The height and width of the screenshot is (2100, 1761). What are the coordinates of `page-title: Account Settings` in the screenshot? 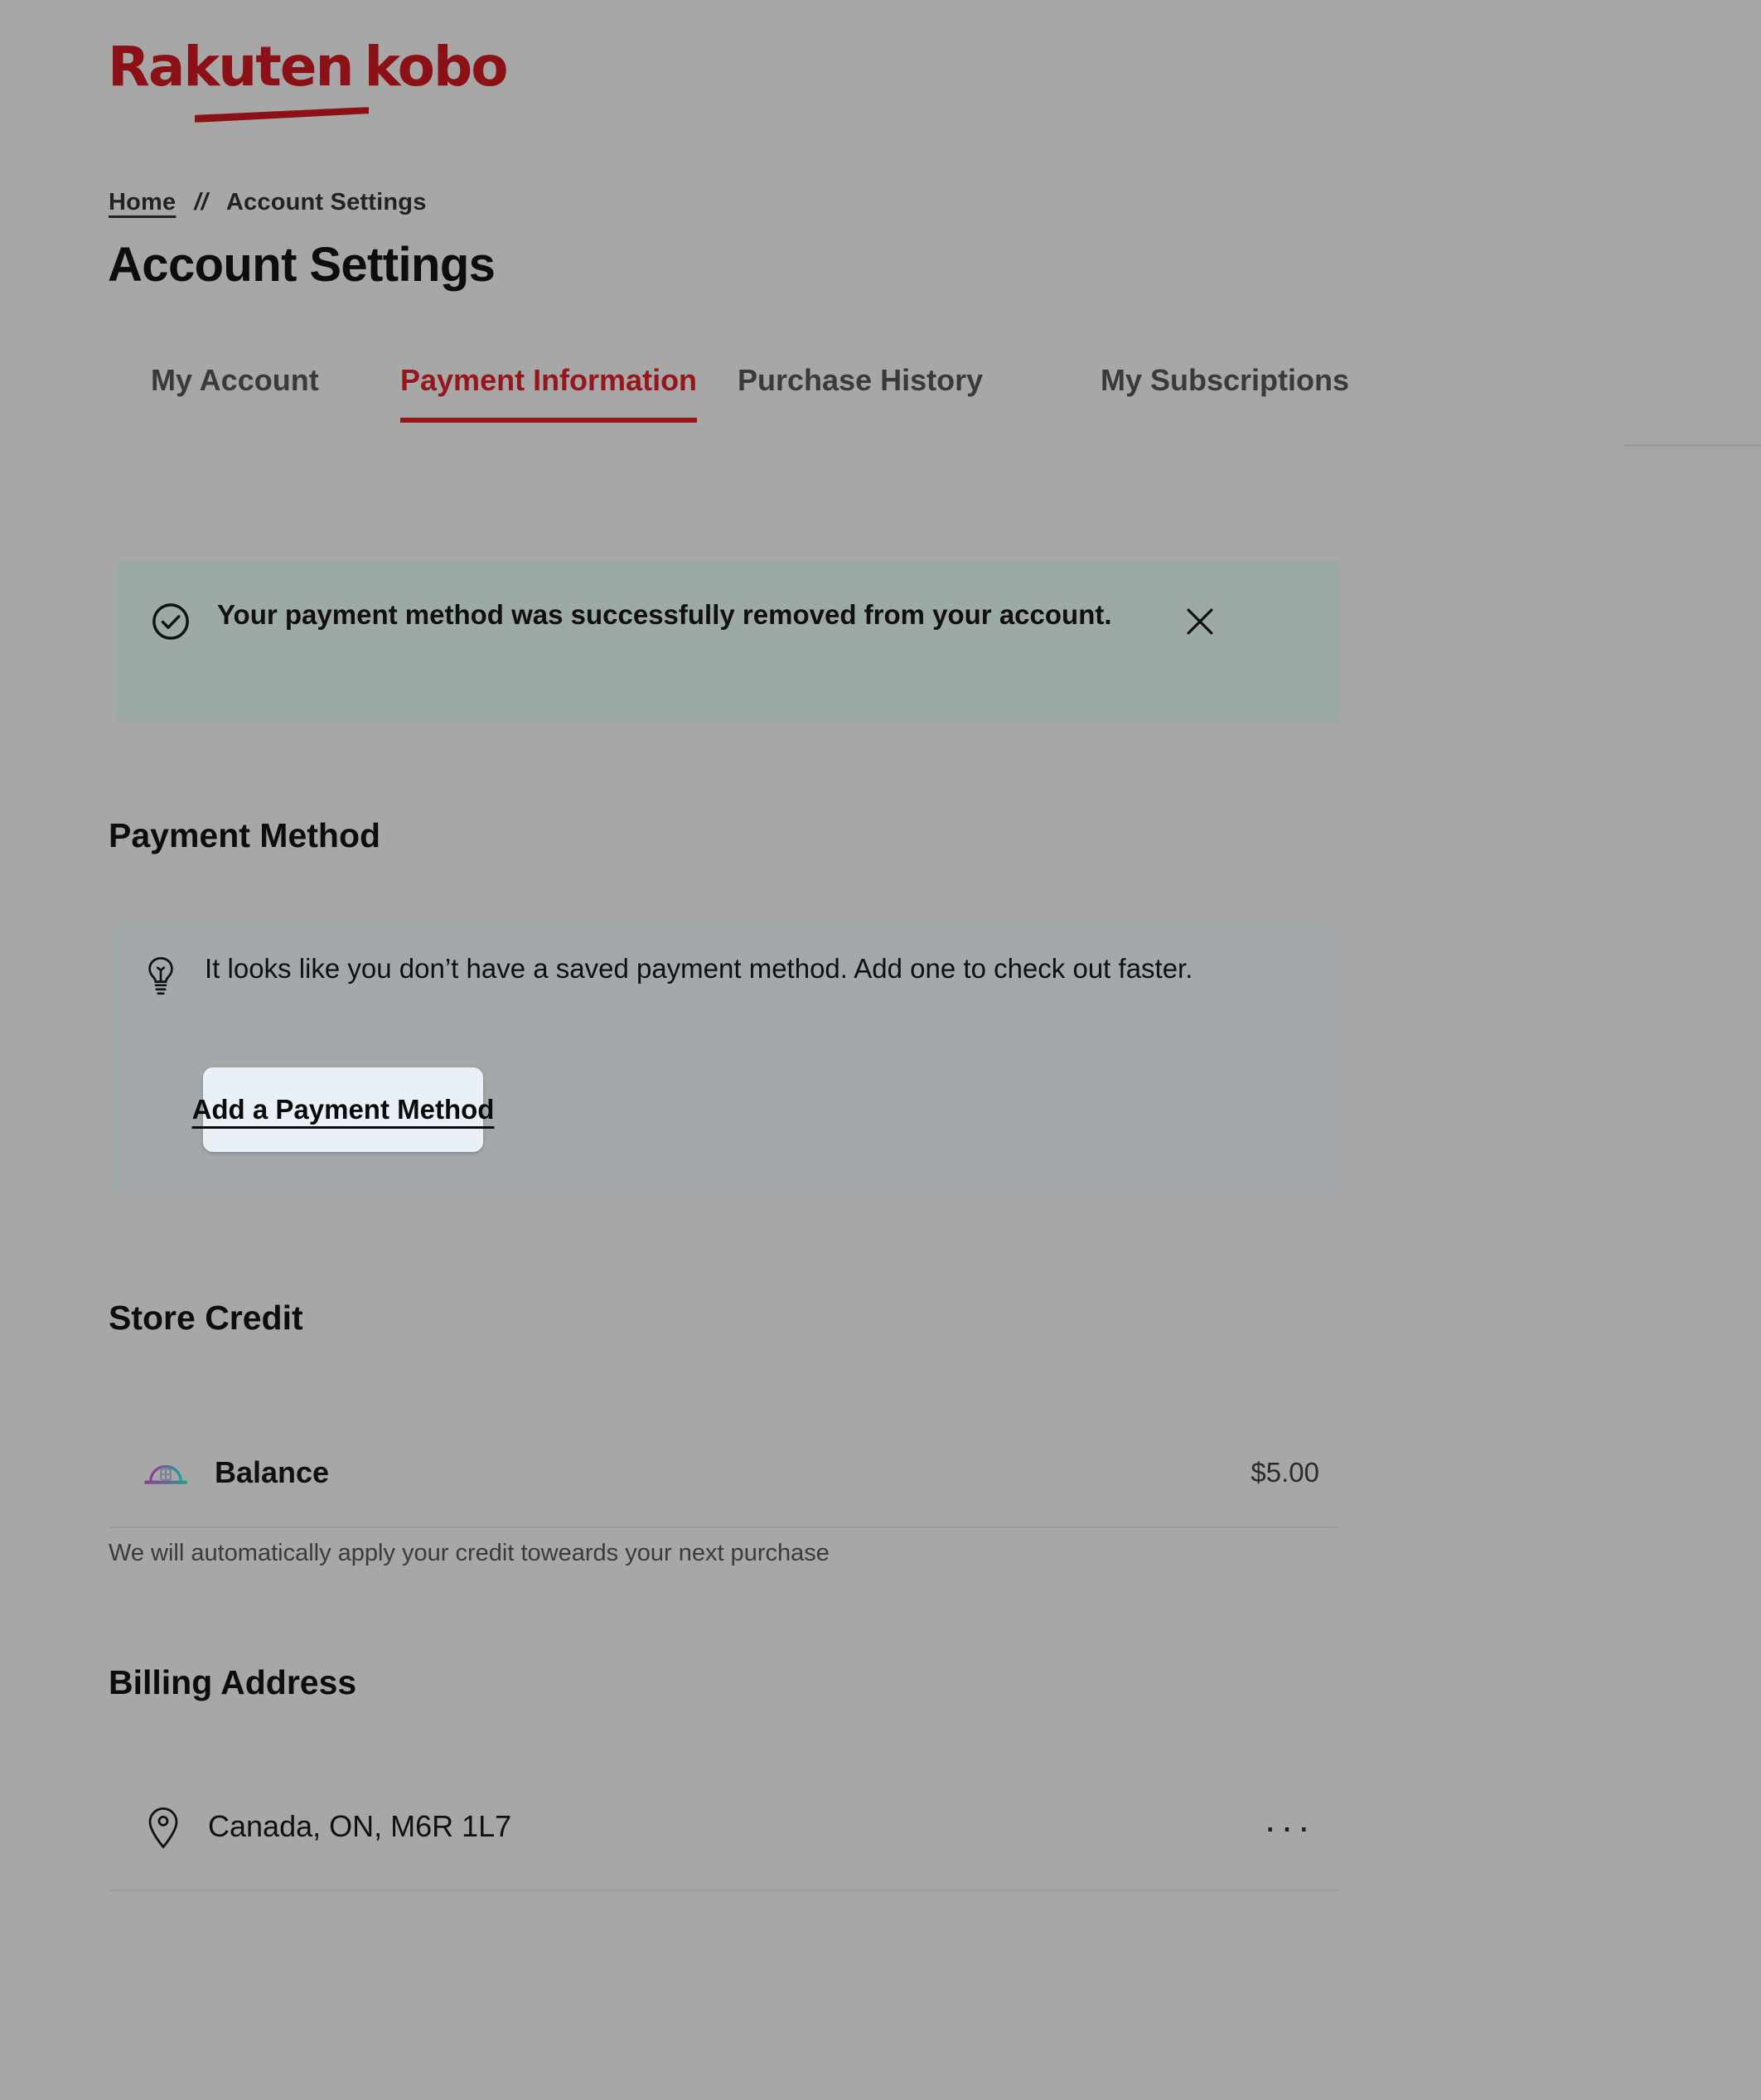 It's located at (302, 265).